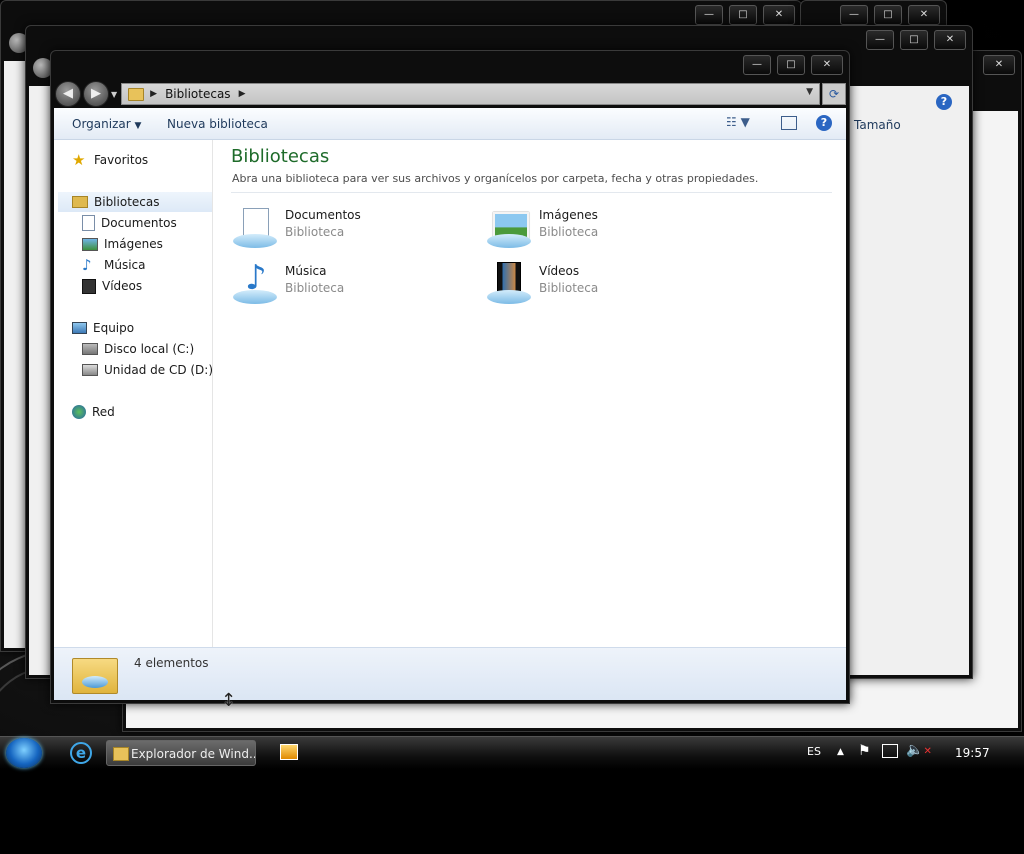 This screenshot has height=854, width=1024. I want to click on nav-red: Red, so click(93, 412).